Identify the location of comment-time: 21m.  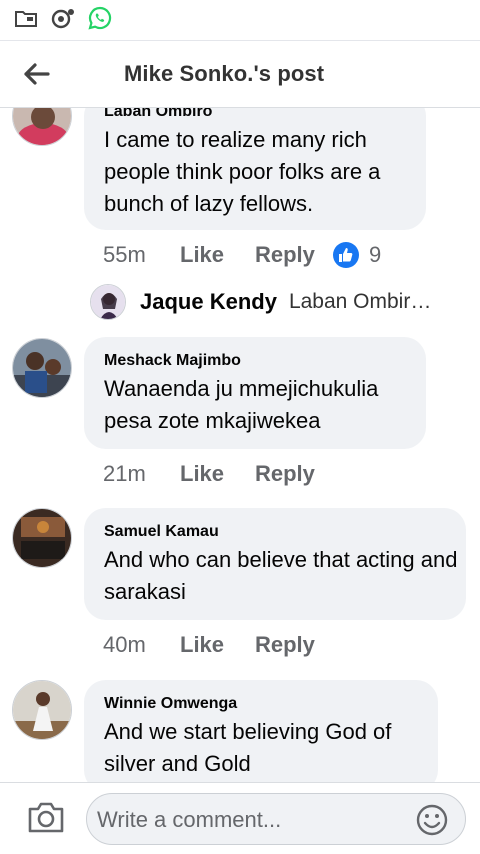
(124, 473).